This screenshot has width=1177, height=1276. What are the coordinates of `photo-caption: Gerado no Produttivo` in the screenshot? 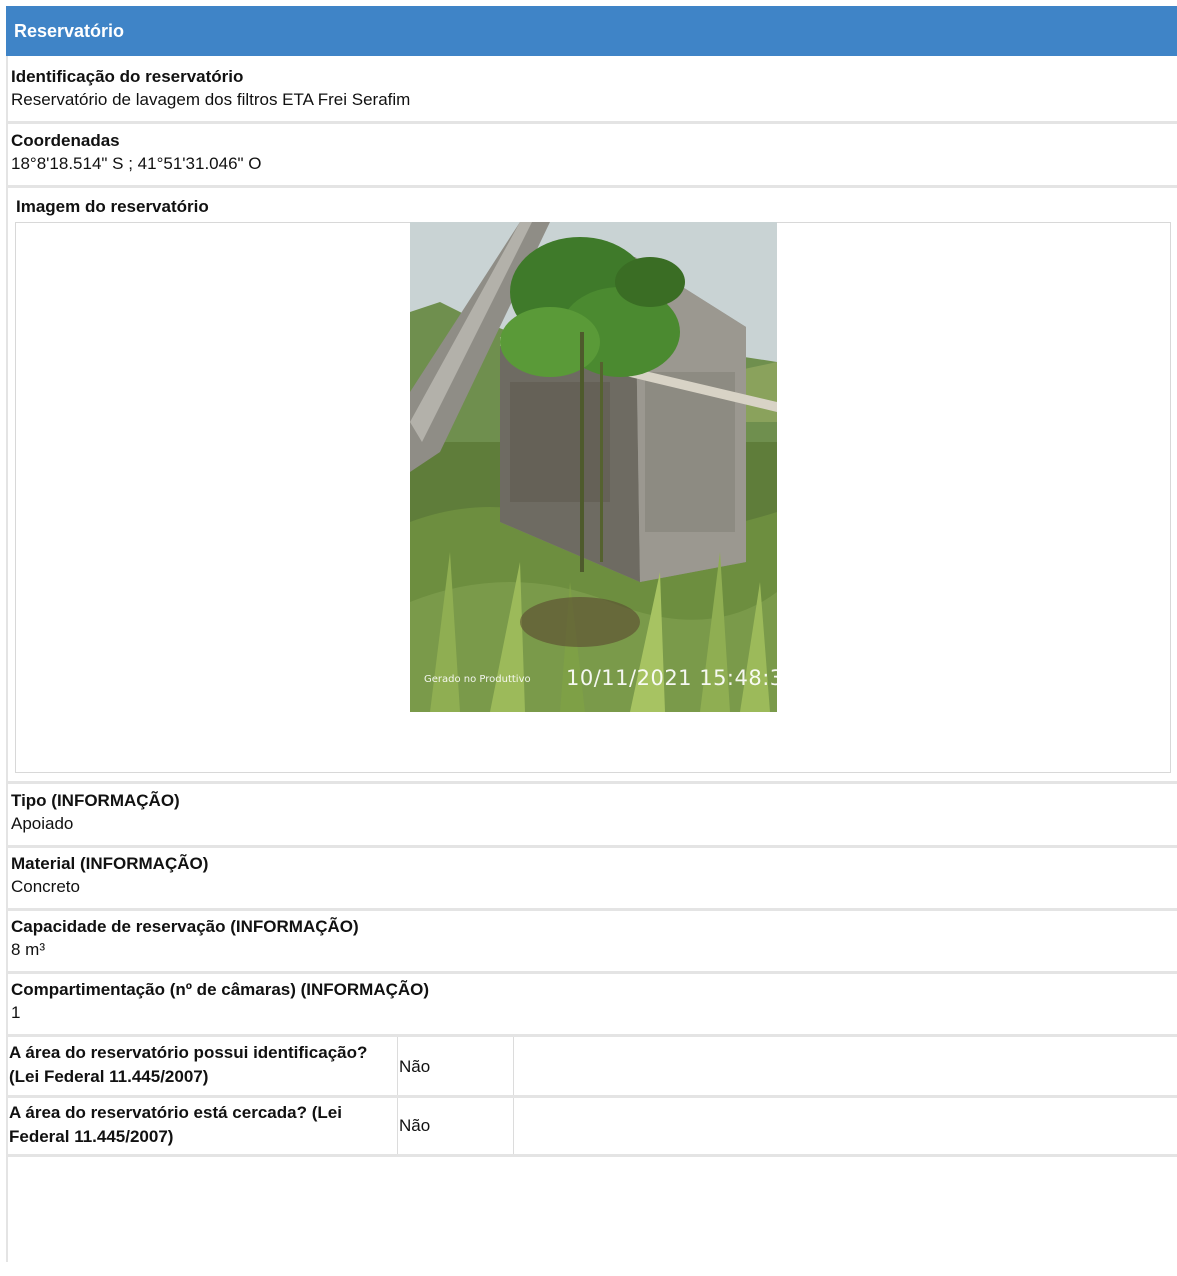 It's located at (477, 679).